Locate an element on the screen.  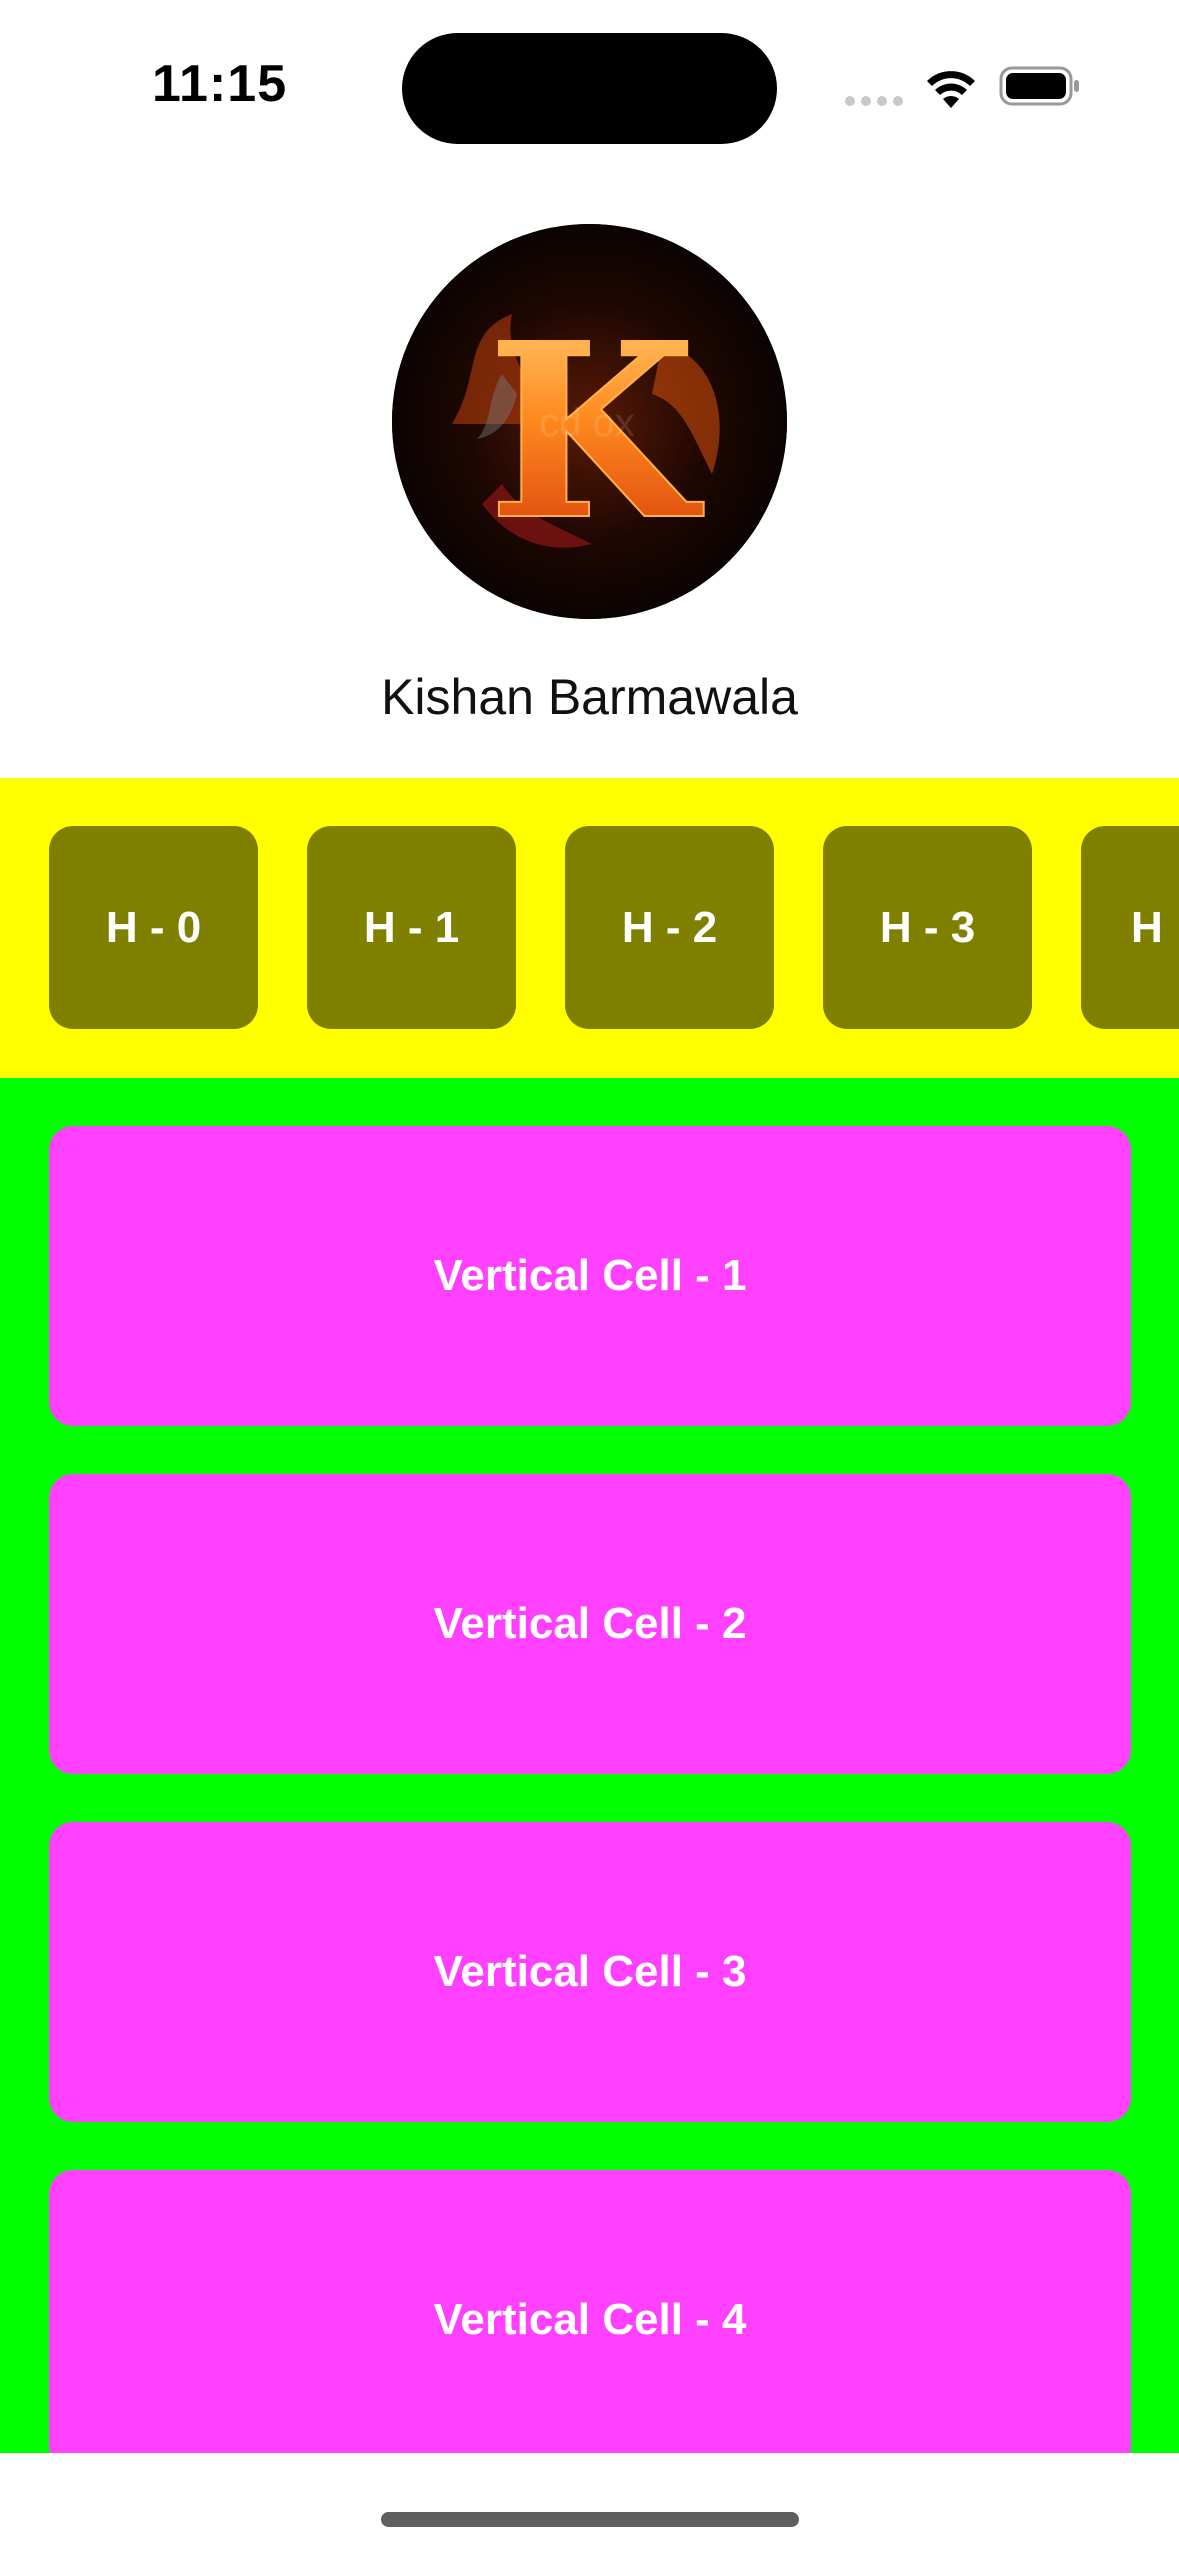
horizontal-collection: H - 0 H - 1 H - 2 H - 3 H is located at coordinates (589, 928).